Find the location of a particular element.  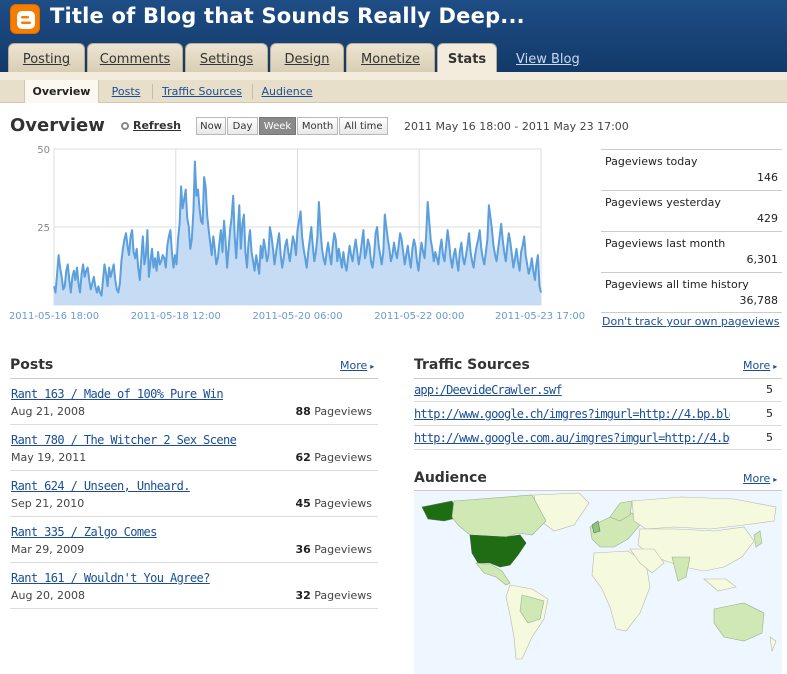

post-date: Sep 21, 2010 is located at coordinates (48, 503).